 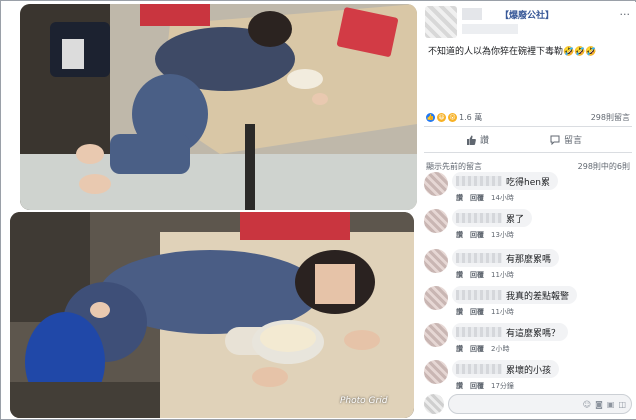 I want to click on comment-bubble: 有那麼累嗎, so click(x=506, y=258).